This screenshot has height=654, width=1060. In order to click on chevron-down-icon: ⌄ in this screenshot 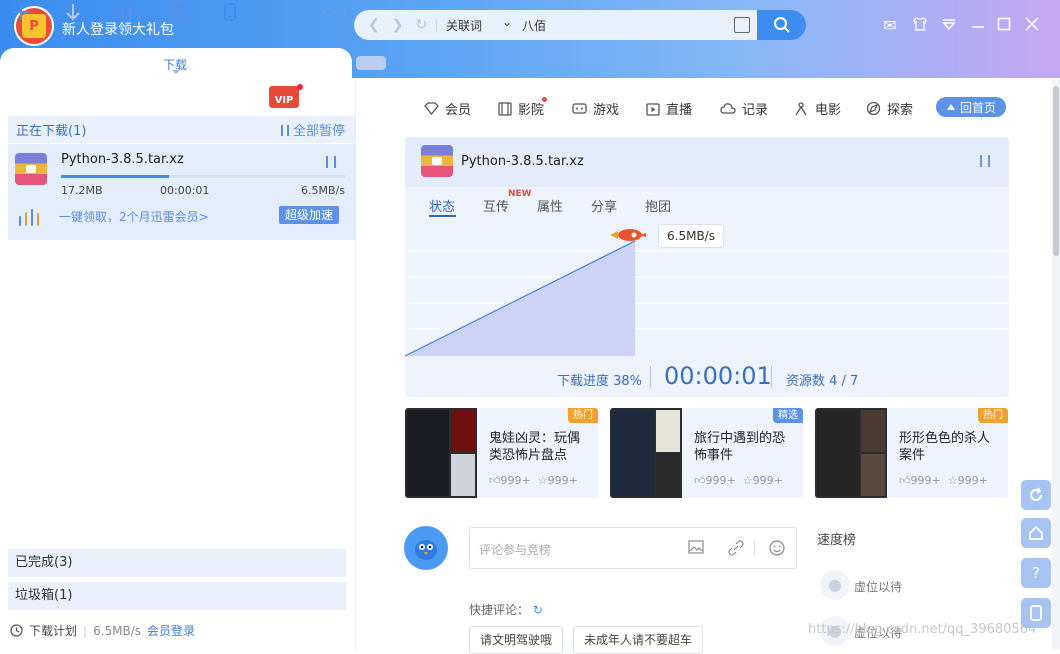, I will do `click(507, 22)`.